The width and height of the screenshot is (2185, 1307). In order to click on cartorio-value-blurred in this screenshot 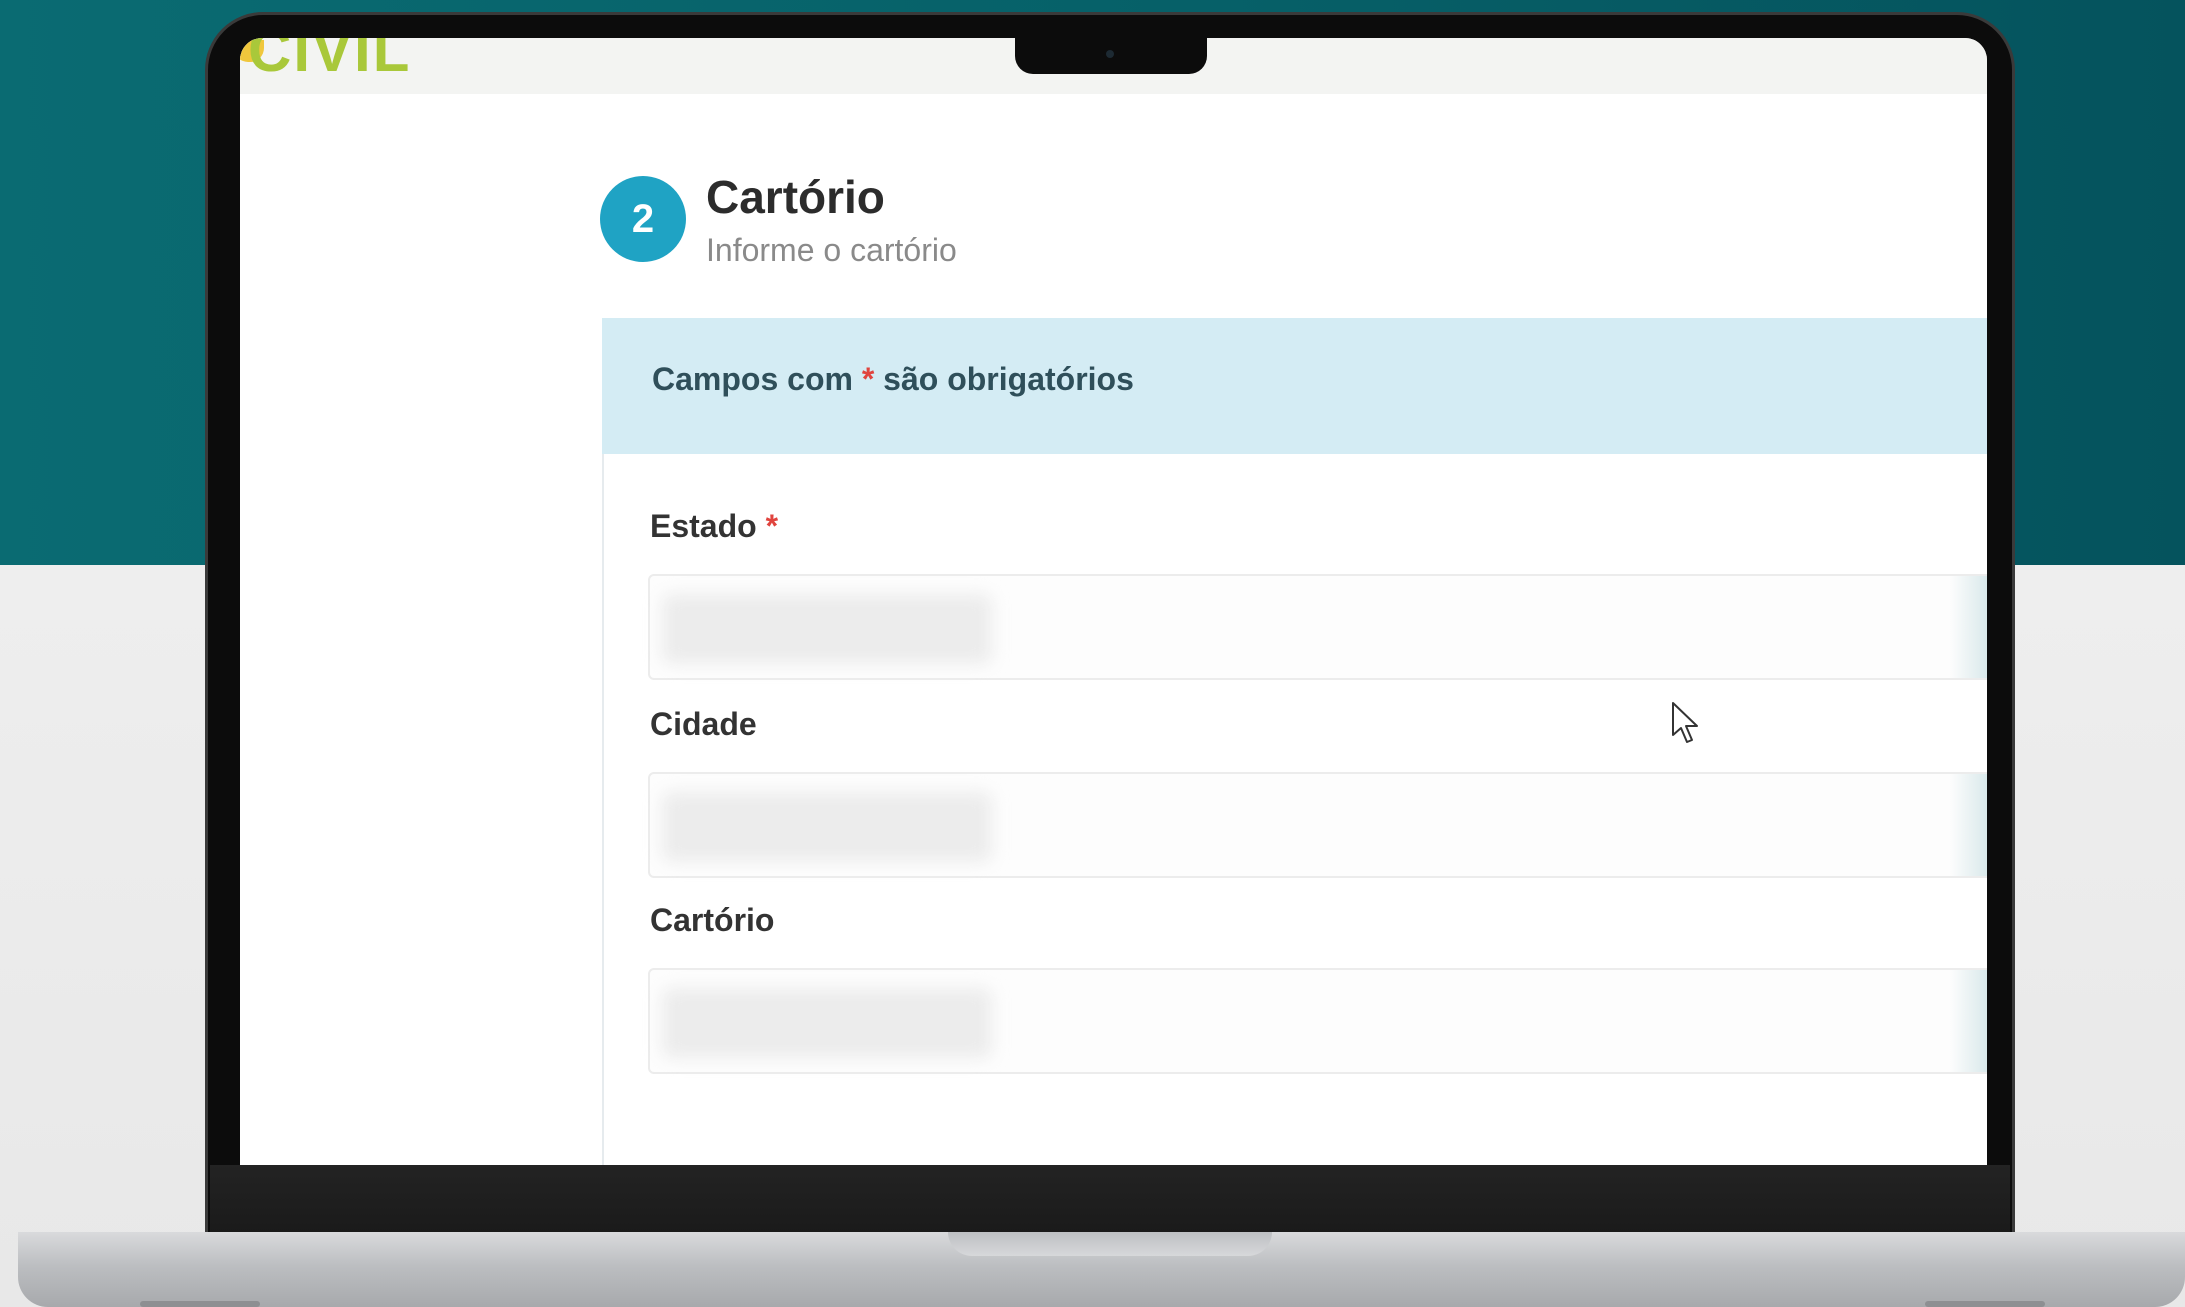, I will do `click(827, 1023)`.